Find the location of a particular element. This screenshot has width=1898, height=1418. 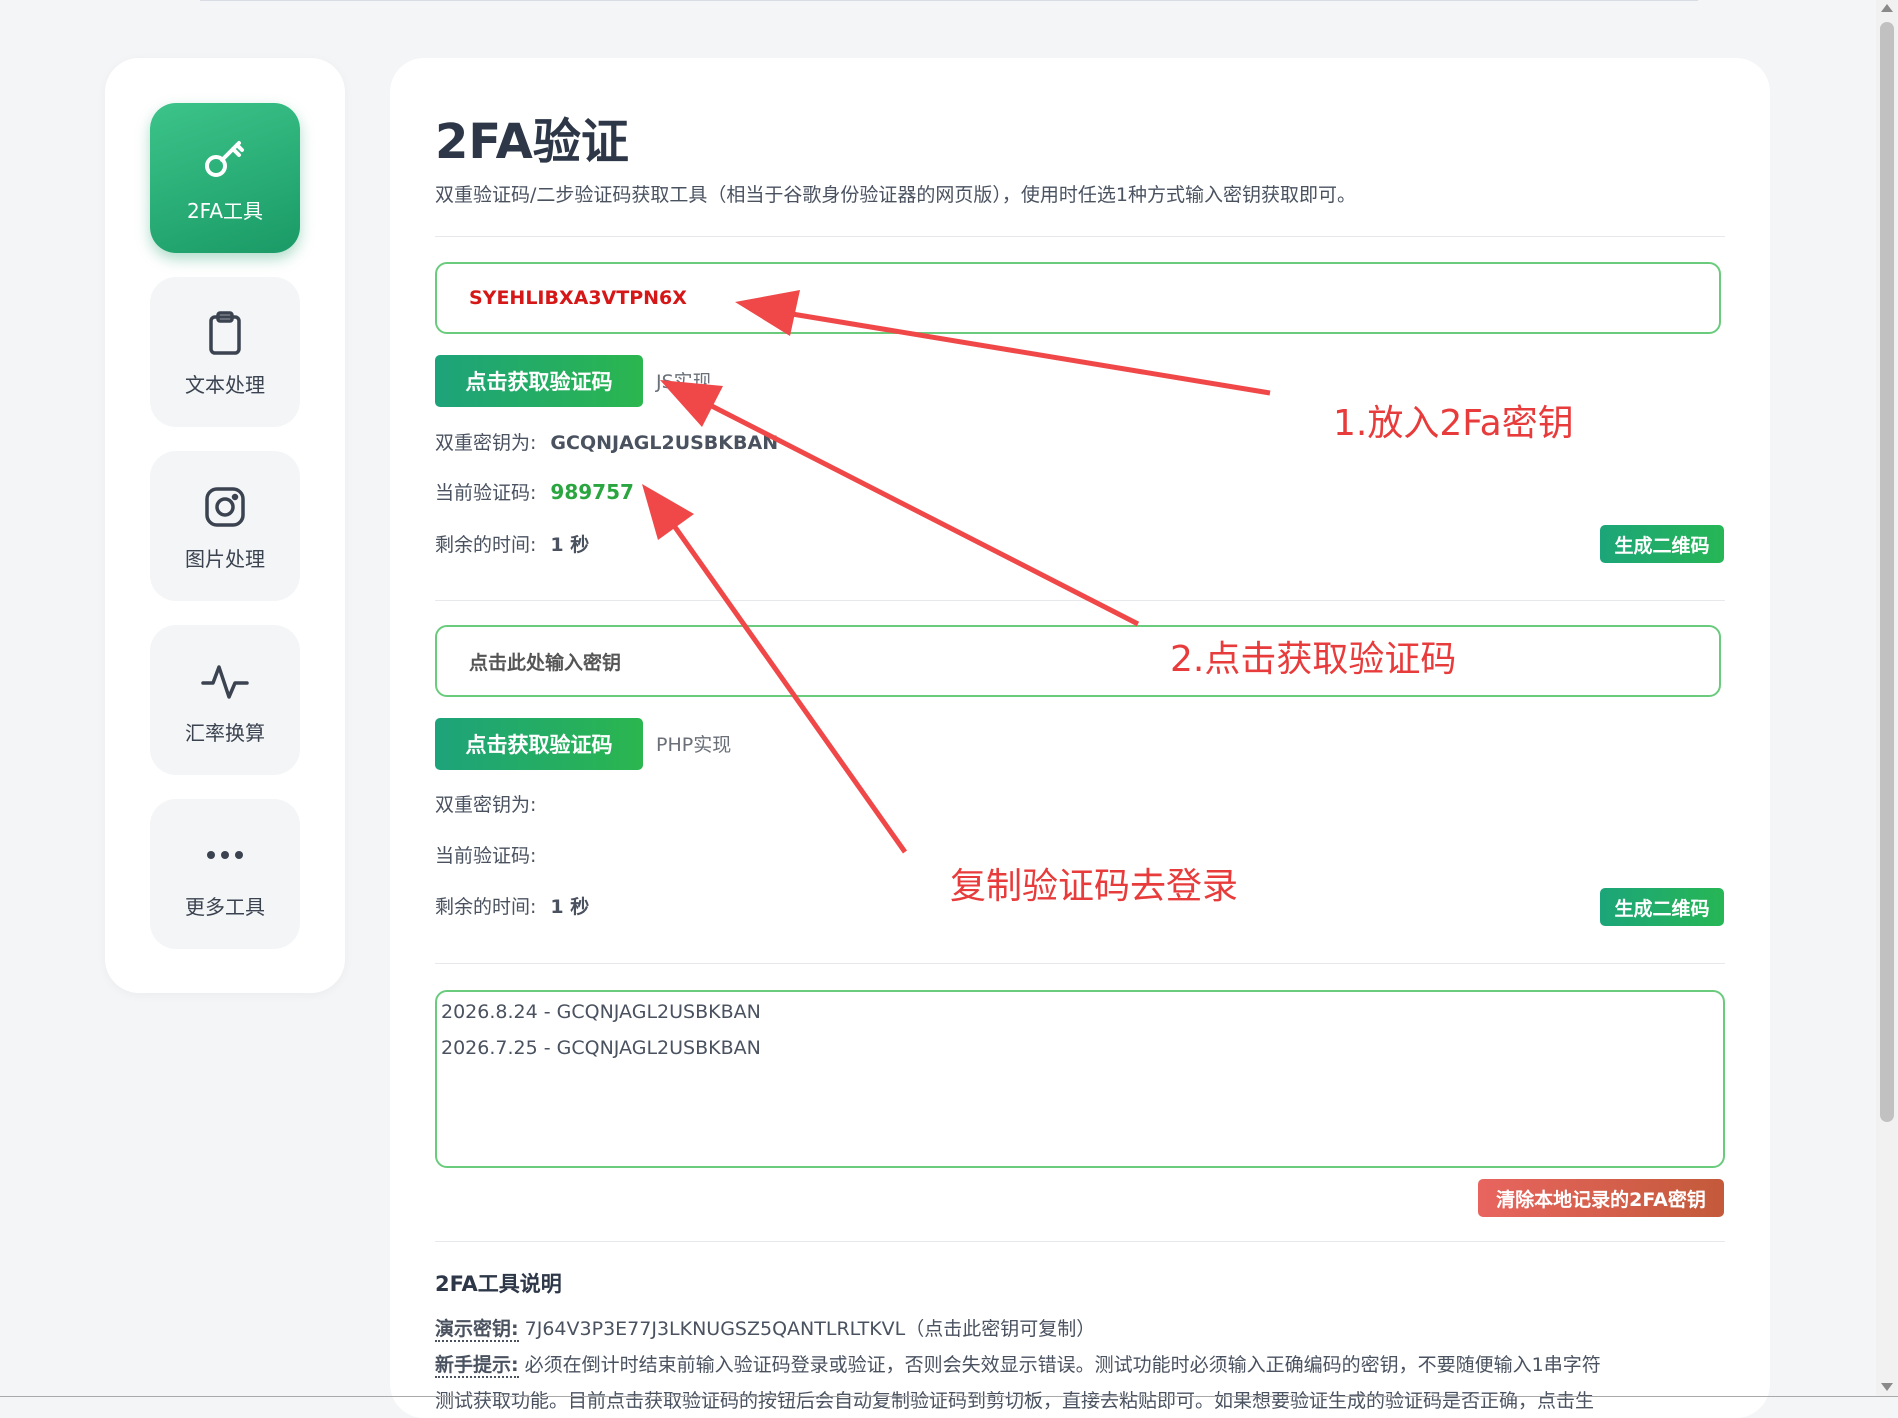

js-impl-label: JS实现 is located at coordinates (684, 382).